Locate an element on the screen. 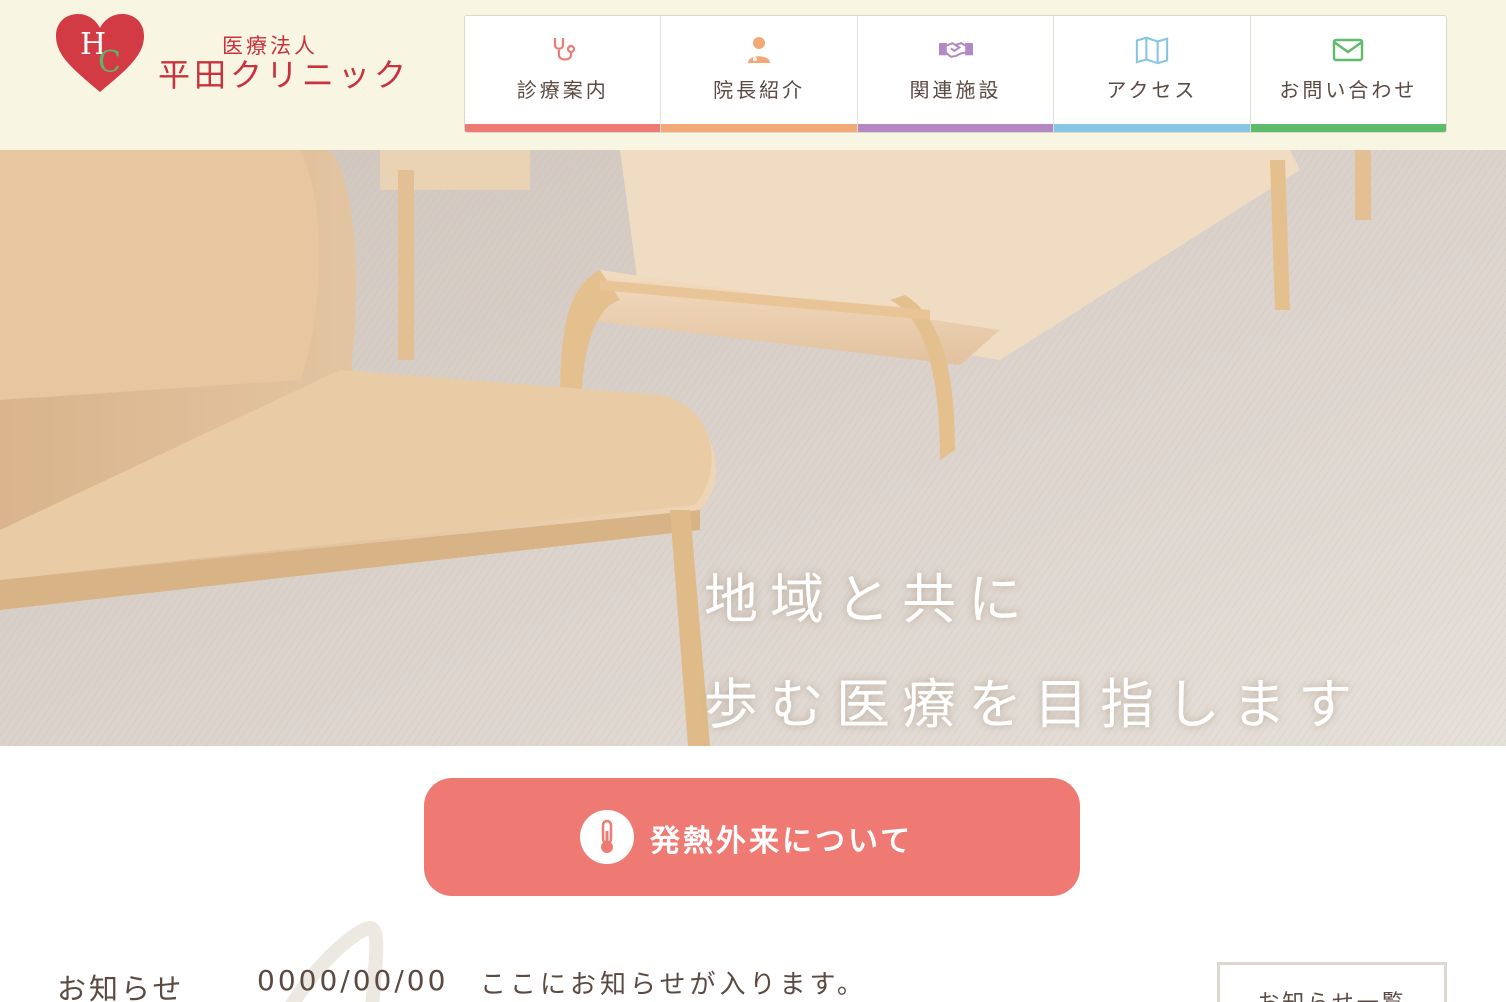 The height and width of the screenshot is (1002, 1506). mail-icon is located at coordinates (1348, 50).